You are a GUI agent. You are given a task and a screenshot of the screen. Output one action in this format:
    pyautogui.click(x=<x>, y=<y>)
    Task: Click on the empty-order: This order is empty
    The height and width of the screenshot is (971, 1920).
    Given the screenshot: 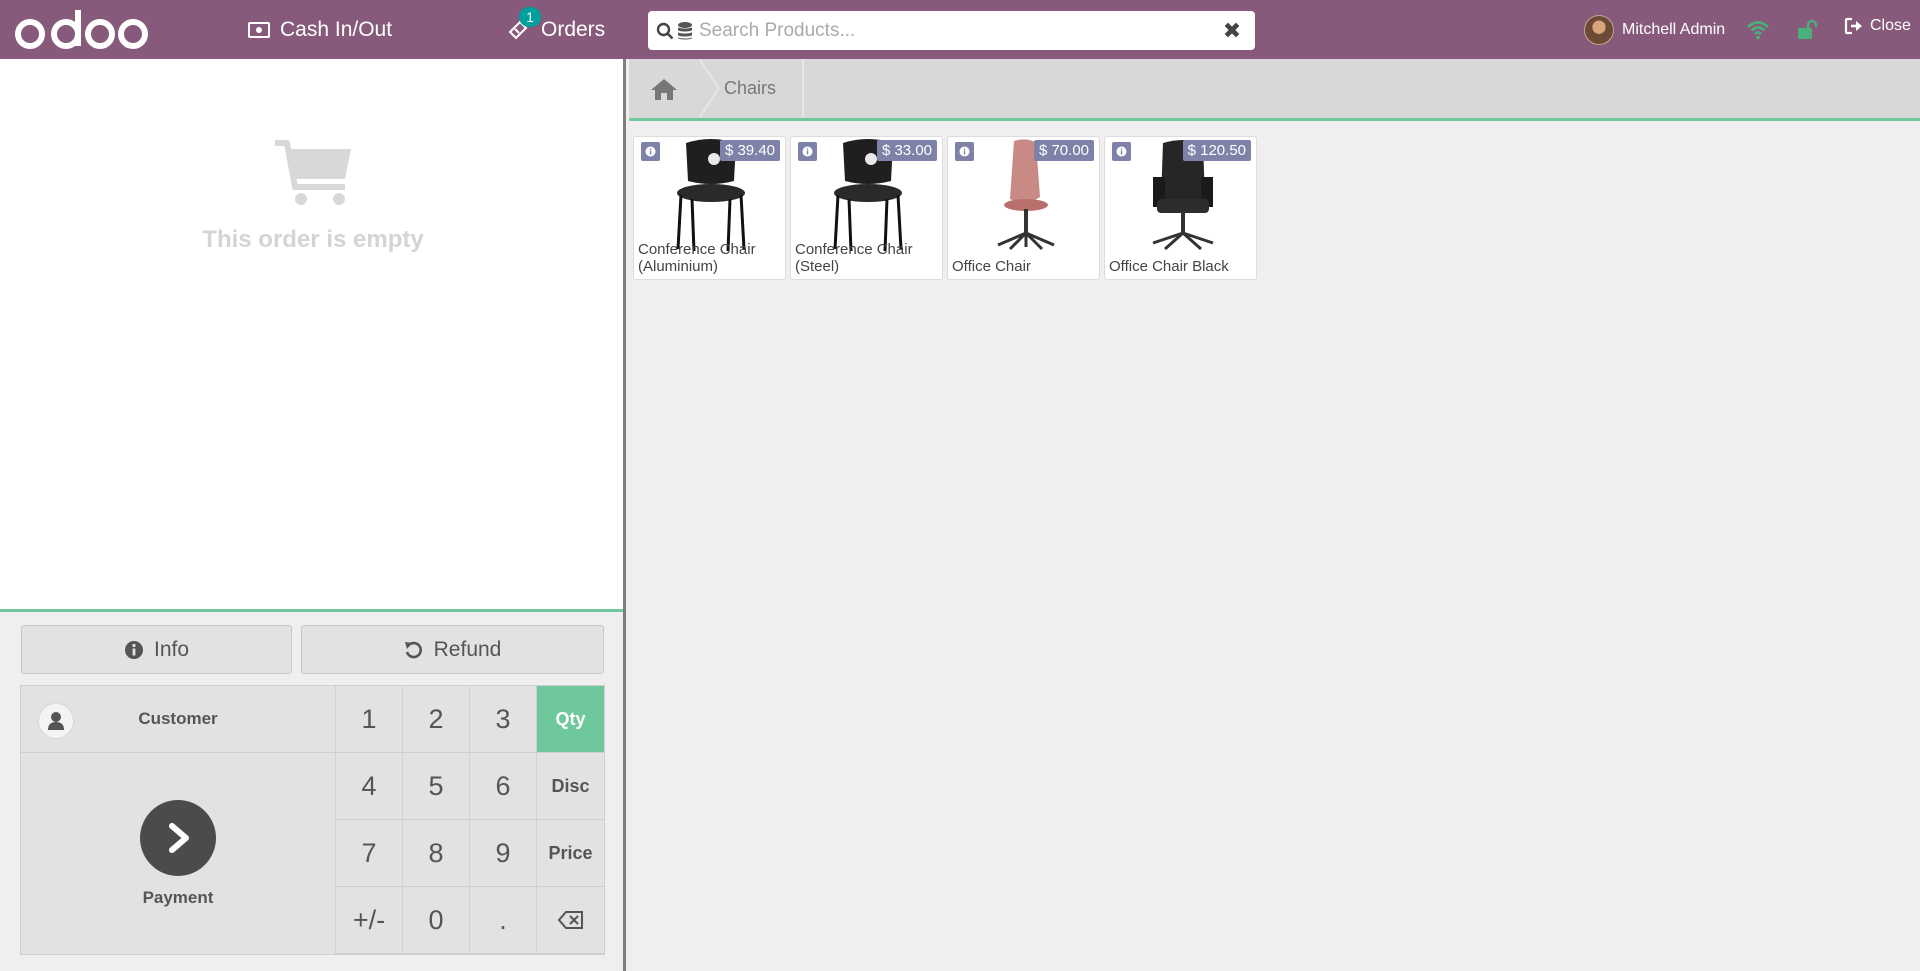 What is the action you would take?
    pyautogui.click(x=313, y=196)
    